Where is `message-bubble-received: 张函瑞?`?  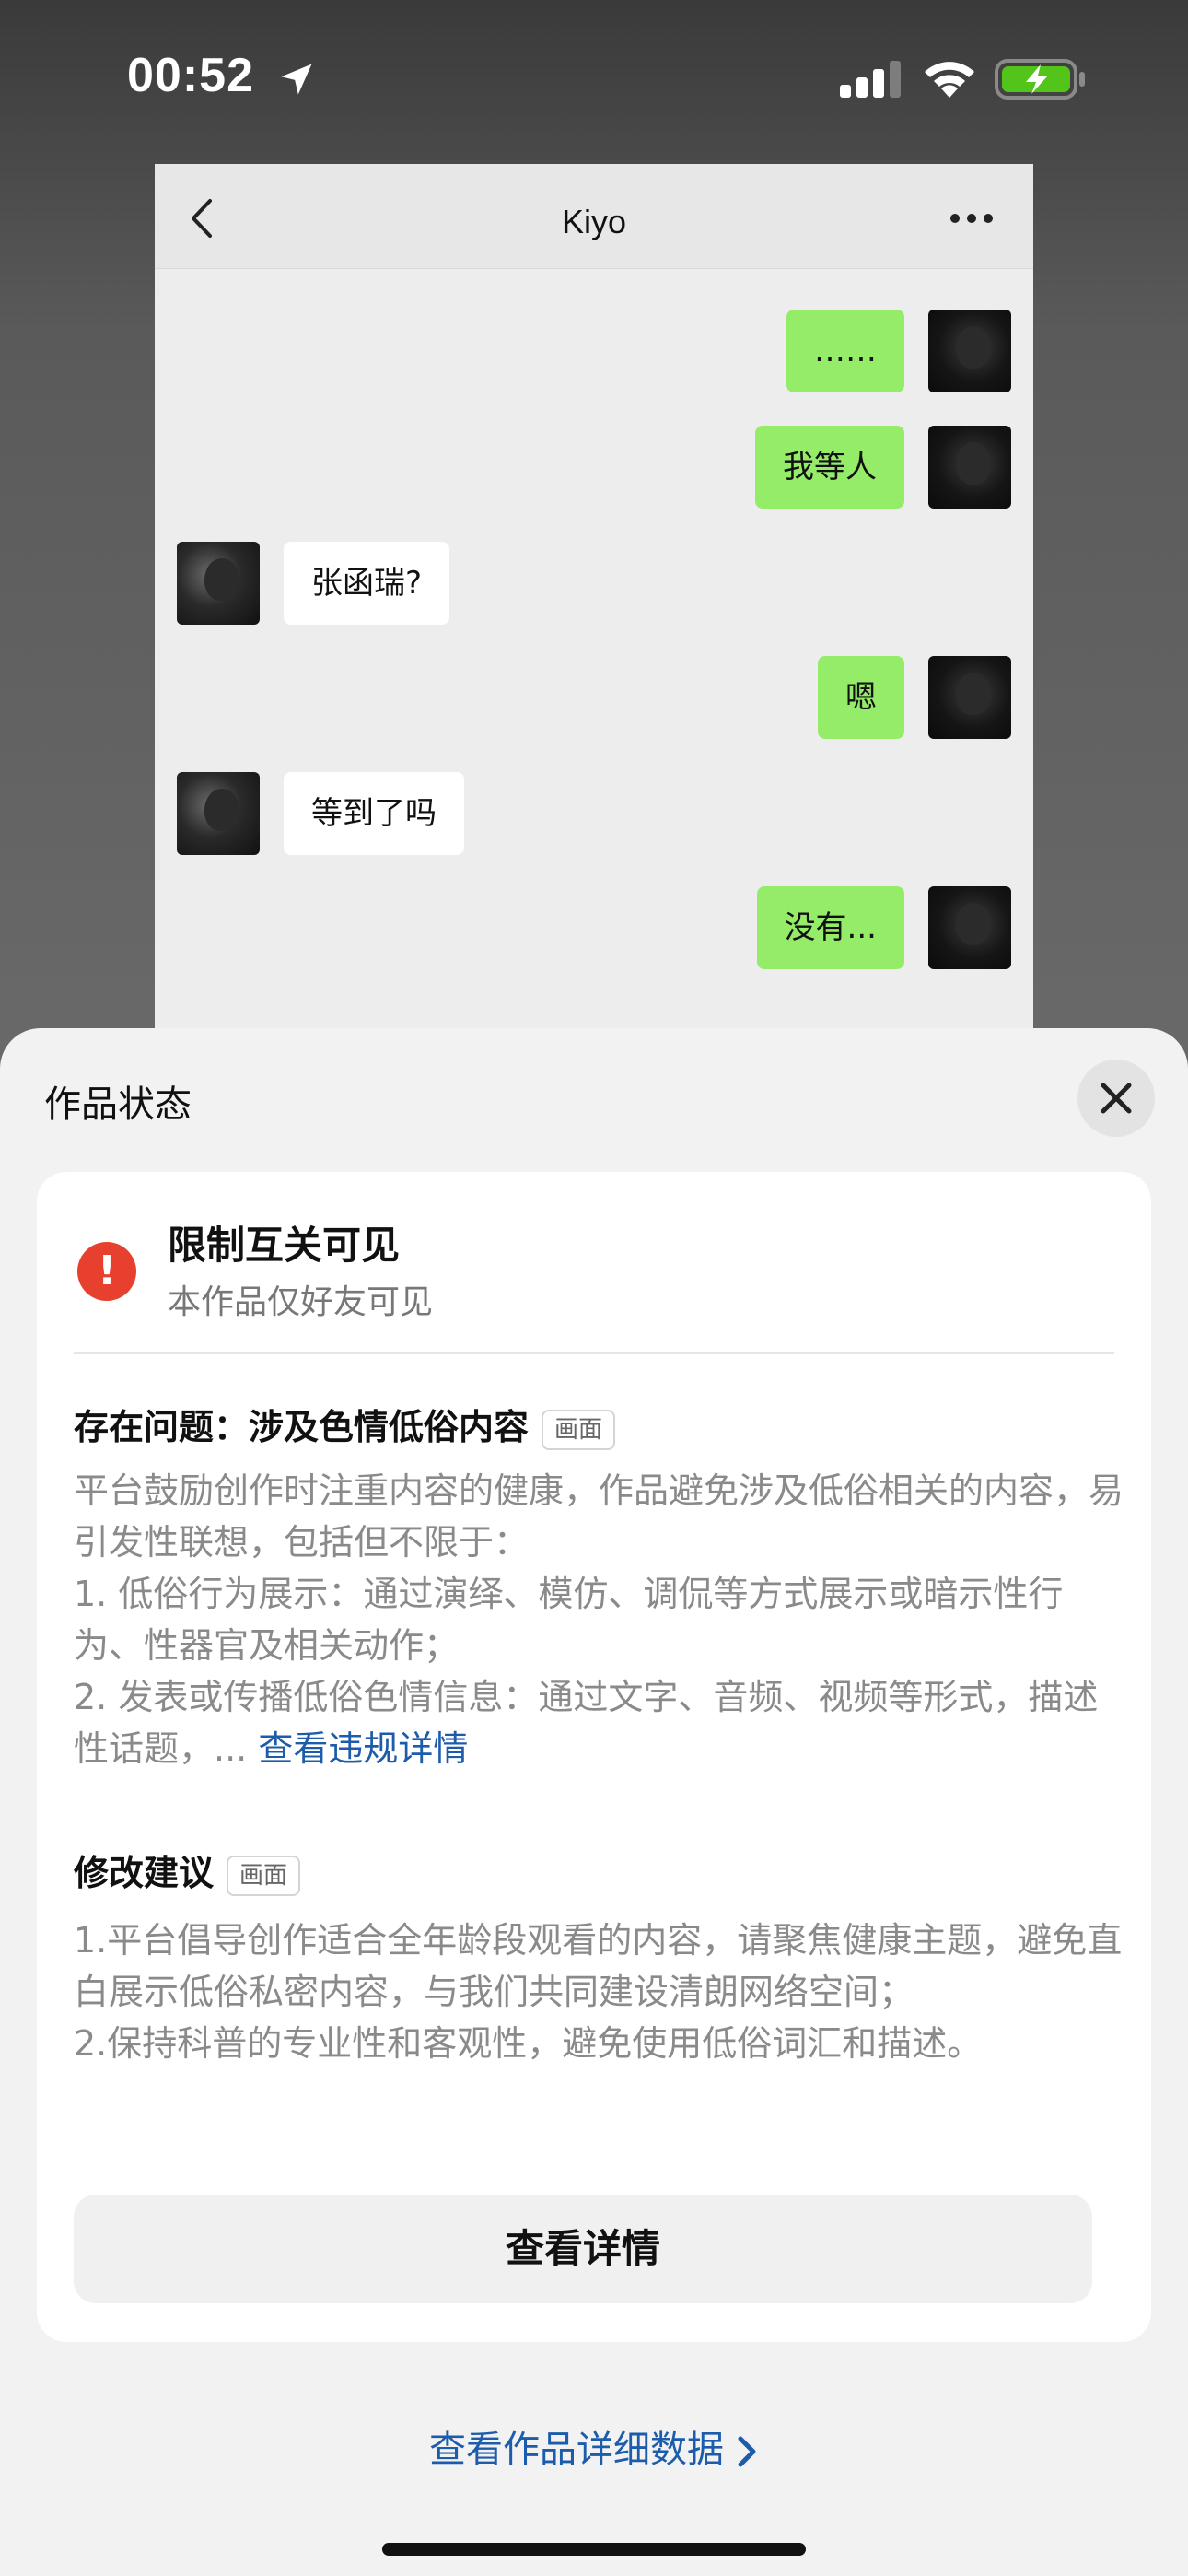
message-bubble-received: 张函瑞? is located at coordinates (367, 583).